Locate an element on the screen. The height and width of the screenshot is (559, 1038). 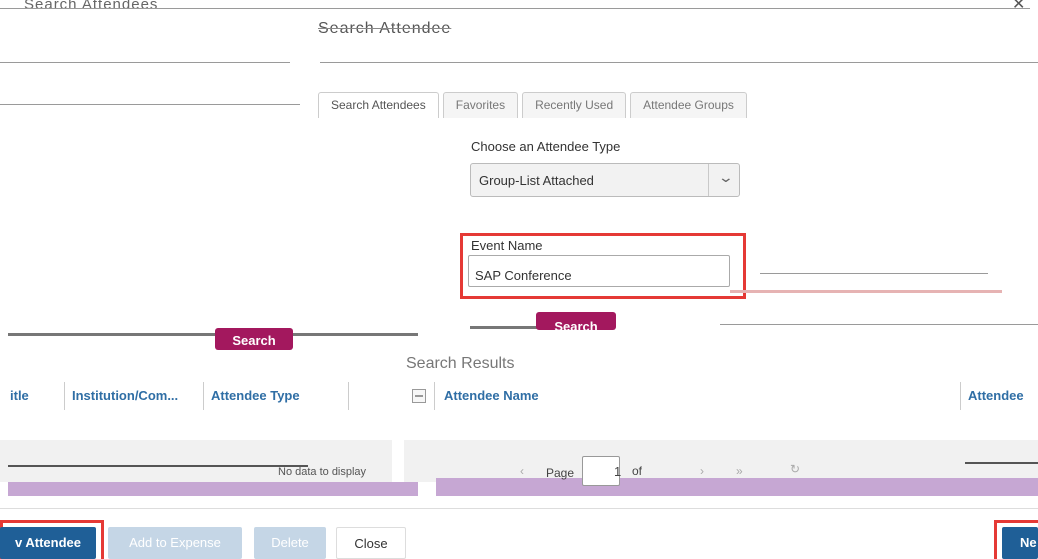
chevron-down-icon: ⌄ is located at coordinates (726, 177).